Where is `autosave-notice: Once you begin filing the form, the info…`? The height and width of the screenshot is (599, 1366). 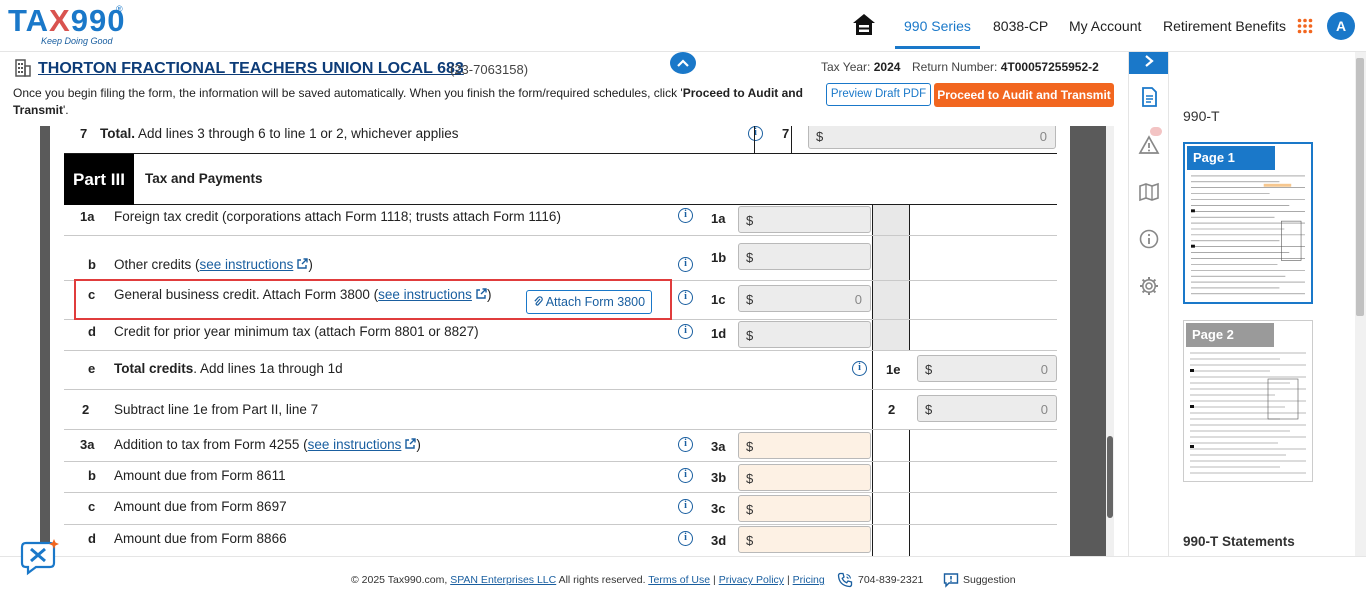
autosave-notice: Once you begin filing the form, the info… is located at coordinates (408, 101).